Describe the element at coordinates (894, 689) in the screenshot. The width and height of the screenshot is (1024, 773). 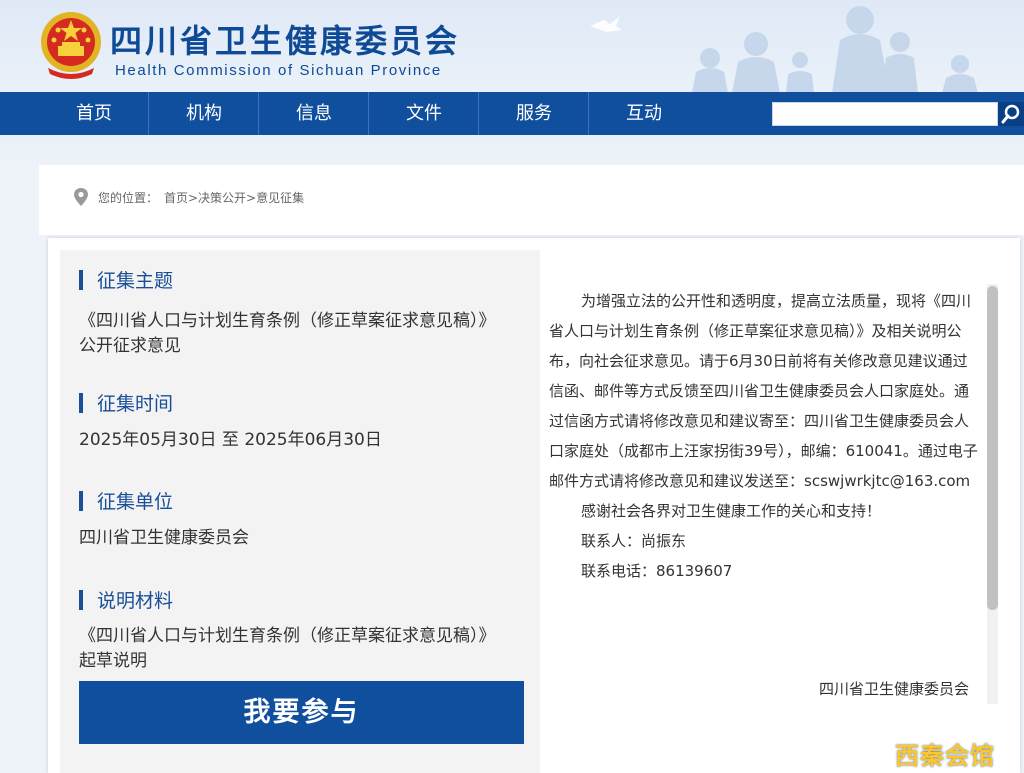
I see `notice-signature: 四川省卫生健康委员会` at that location.